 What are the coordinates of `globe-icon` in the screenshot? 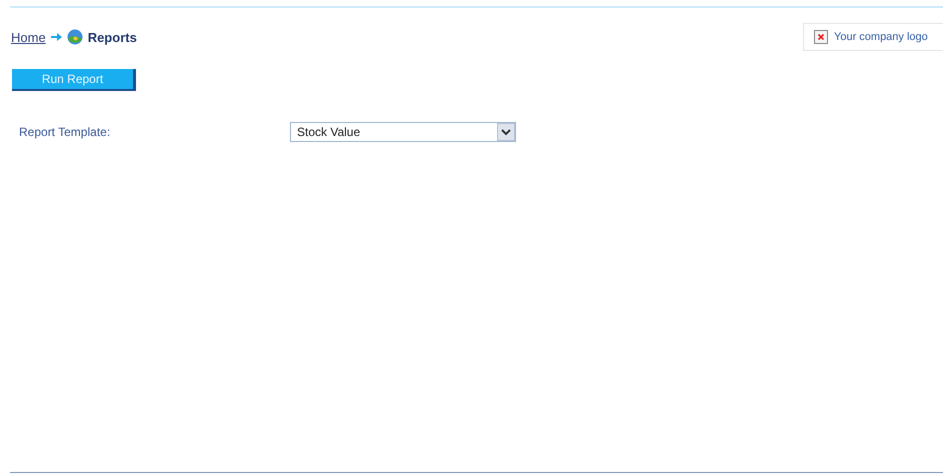 It's located at (74, 37).